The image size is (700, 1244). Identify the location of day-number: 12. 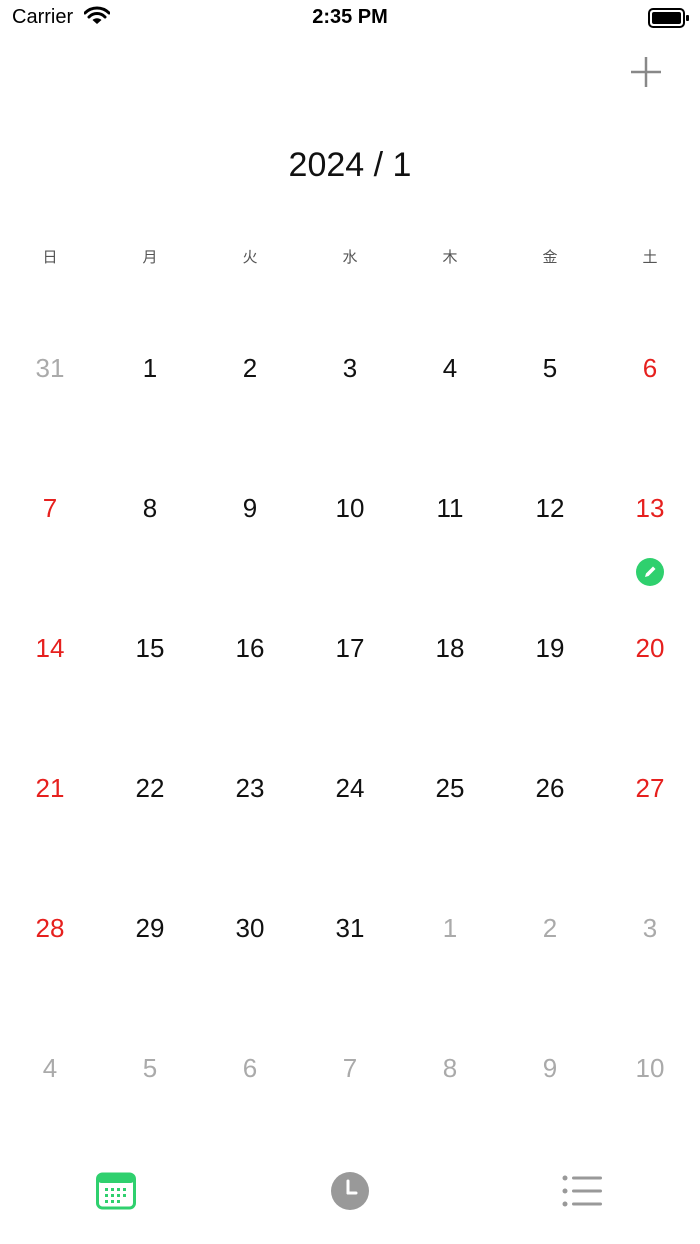
(550, 508).